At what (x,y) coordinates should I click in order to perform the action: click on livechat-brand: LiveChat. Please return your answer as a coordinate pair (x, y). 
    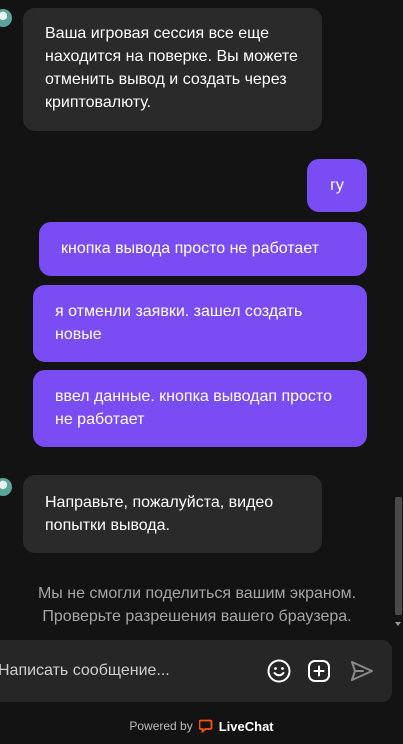
    Looking at the image, I should click on (246, 726).